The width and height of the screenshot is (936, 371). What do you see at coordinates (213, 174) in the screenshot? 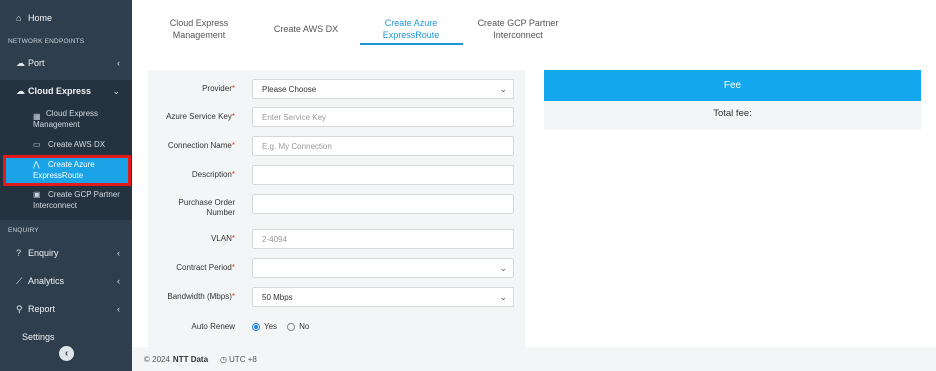
I see `description-label: Description*` at bounding box center [213, 174].